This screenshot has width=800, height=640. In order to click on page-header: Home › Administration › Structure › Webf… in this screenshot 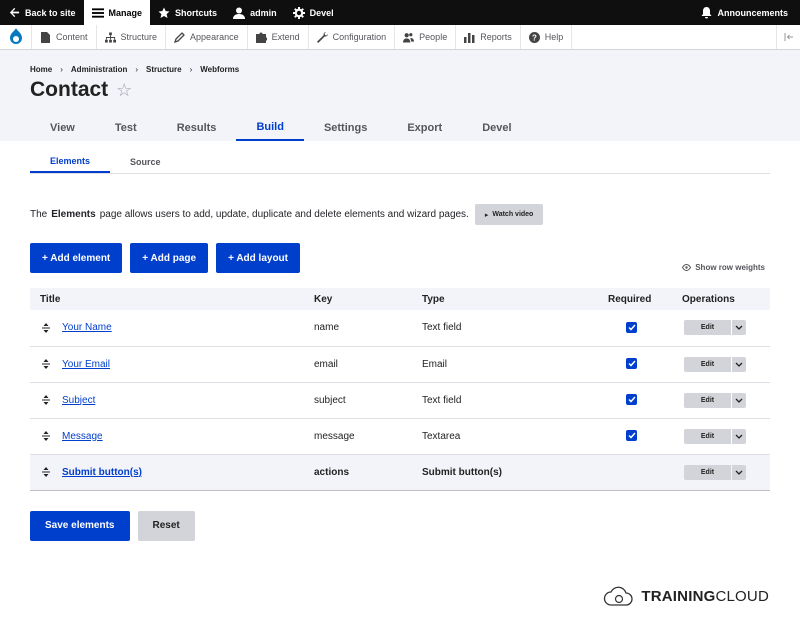, I will do `click(400, 95)`.